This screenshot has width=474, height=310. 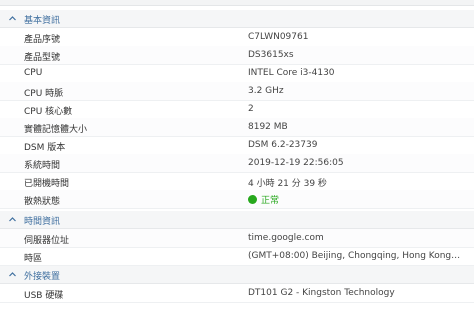 I want to click on section-title: 外接裝置, so click(x=42, y=277).